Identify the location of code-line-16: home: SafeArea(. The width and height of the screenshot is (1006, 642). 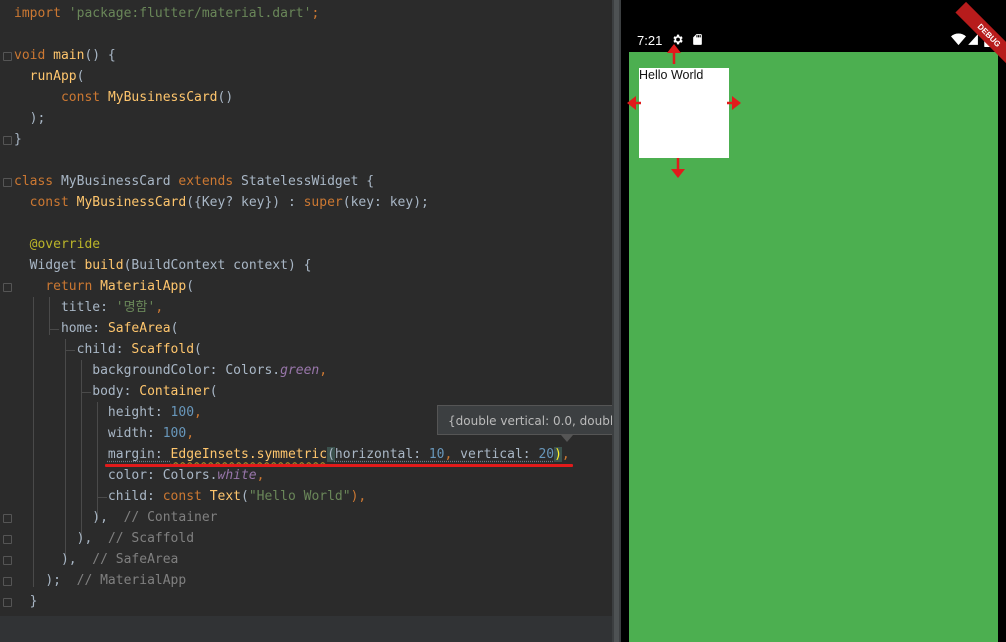
(96, 328).